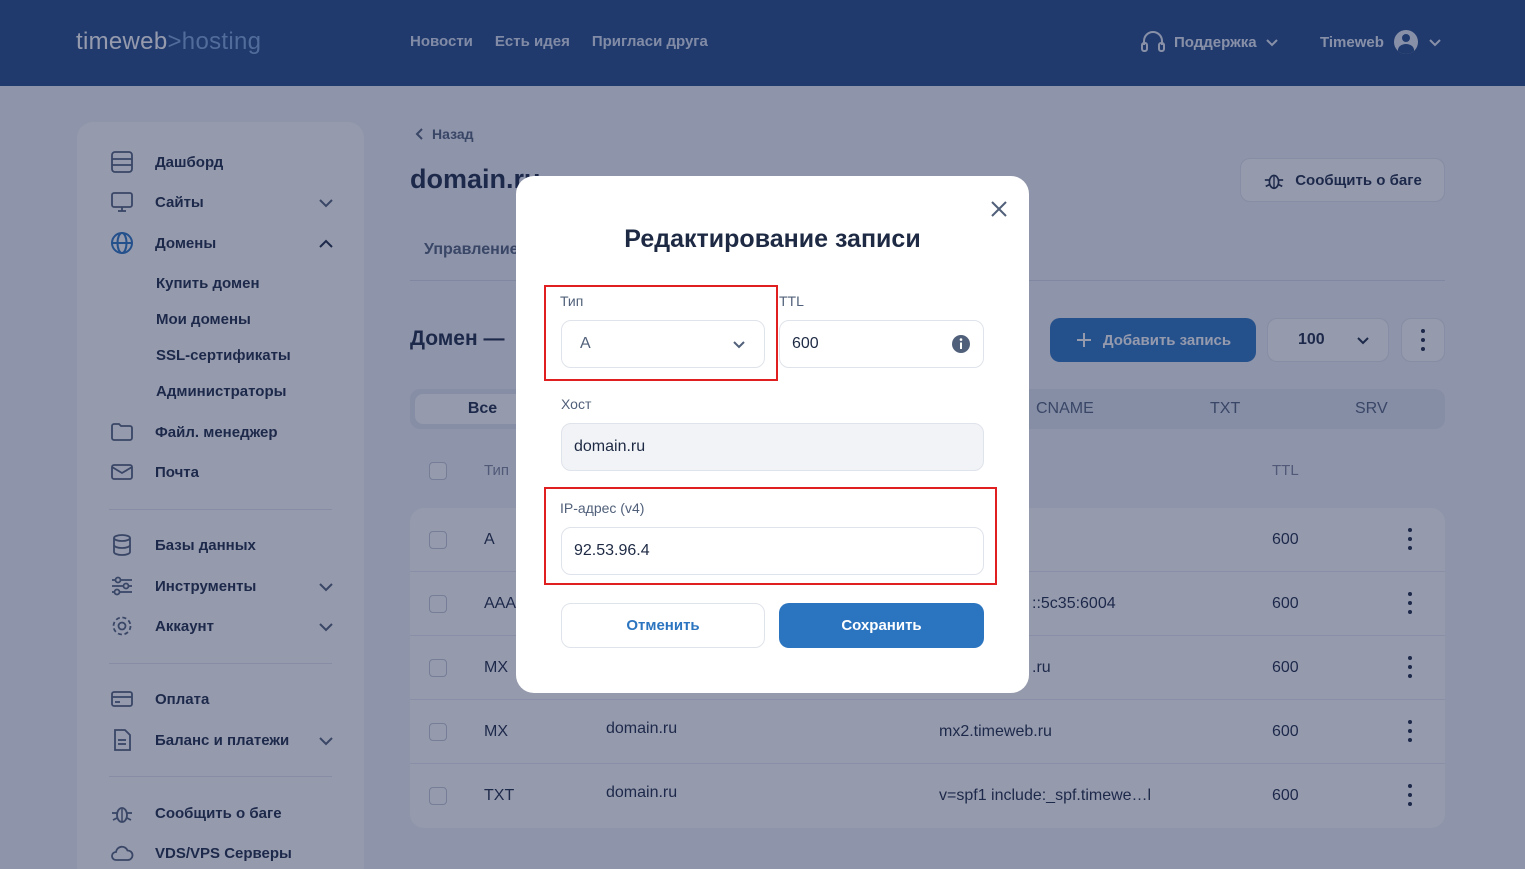 The height and width of the screenshot is (869, 1525). What do you see at coordinates (661, 333) in the screenshot?
I see `highlight-box-type` at bounding box center [661, 333].